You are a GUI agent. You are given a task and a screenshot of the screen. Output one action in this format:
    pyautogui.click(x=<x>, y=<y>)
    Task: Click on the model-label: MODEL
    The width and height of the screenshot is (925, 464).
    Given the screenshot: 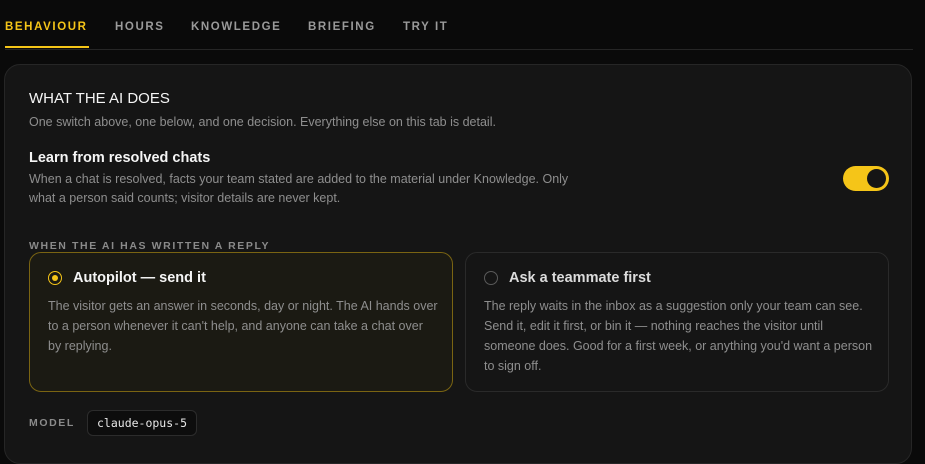 What is the action you would take?
    pyautogui.click(x=52, y=423)
    